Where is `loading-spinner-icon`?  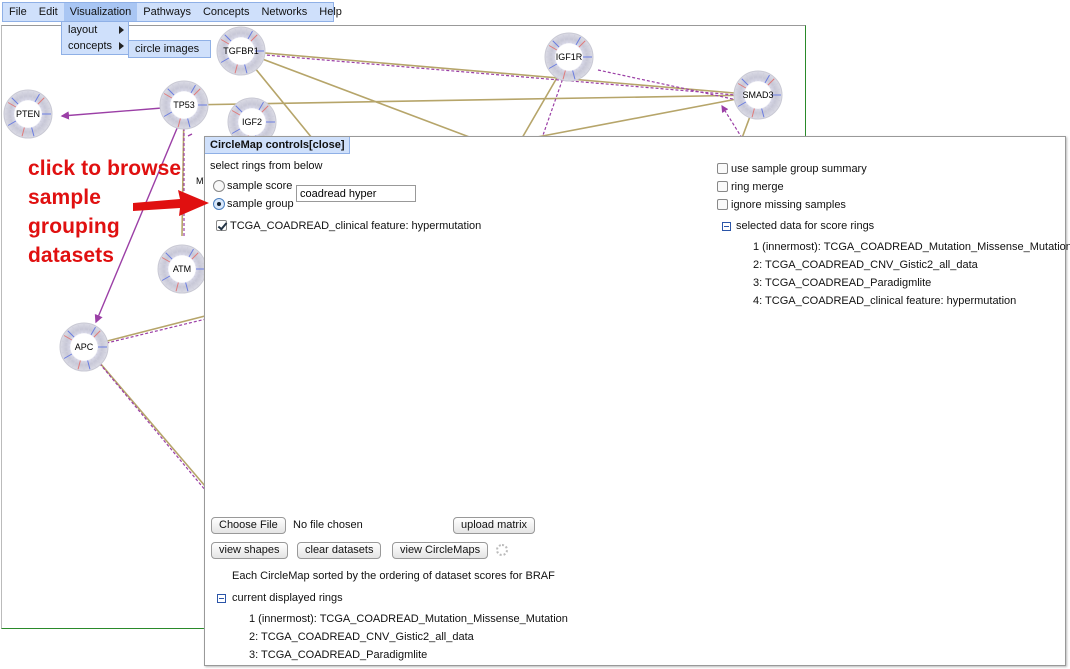
loading-spinner-icon is located at coordinates (502, 550).